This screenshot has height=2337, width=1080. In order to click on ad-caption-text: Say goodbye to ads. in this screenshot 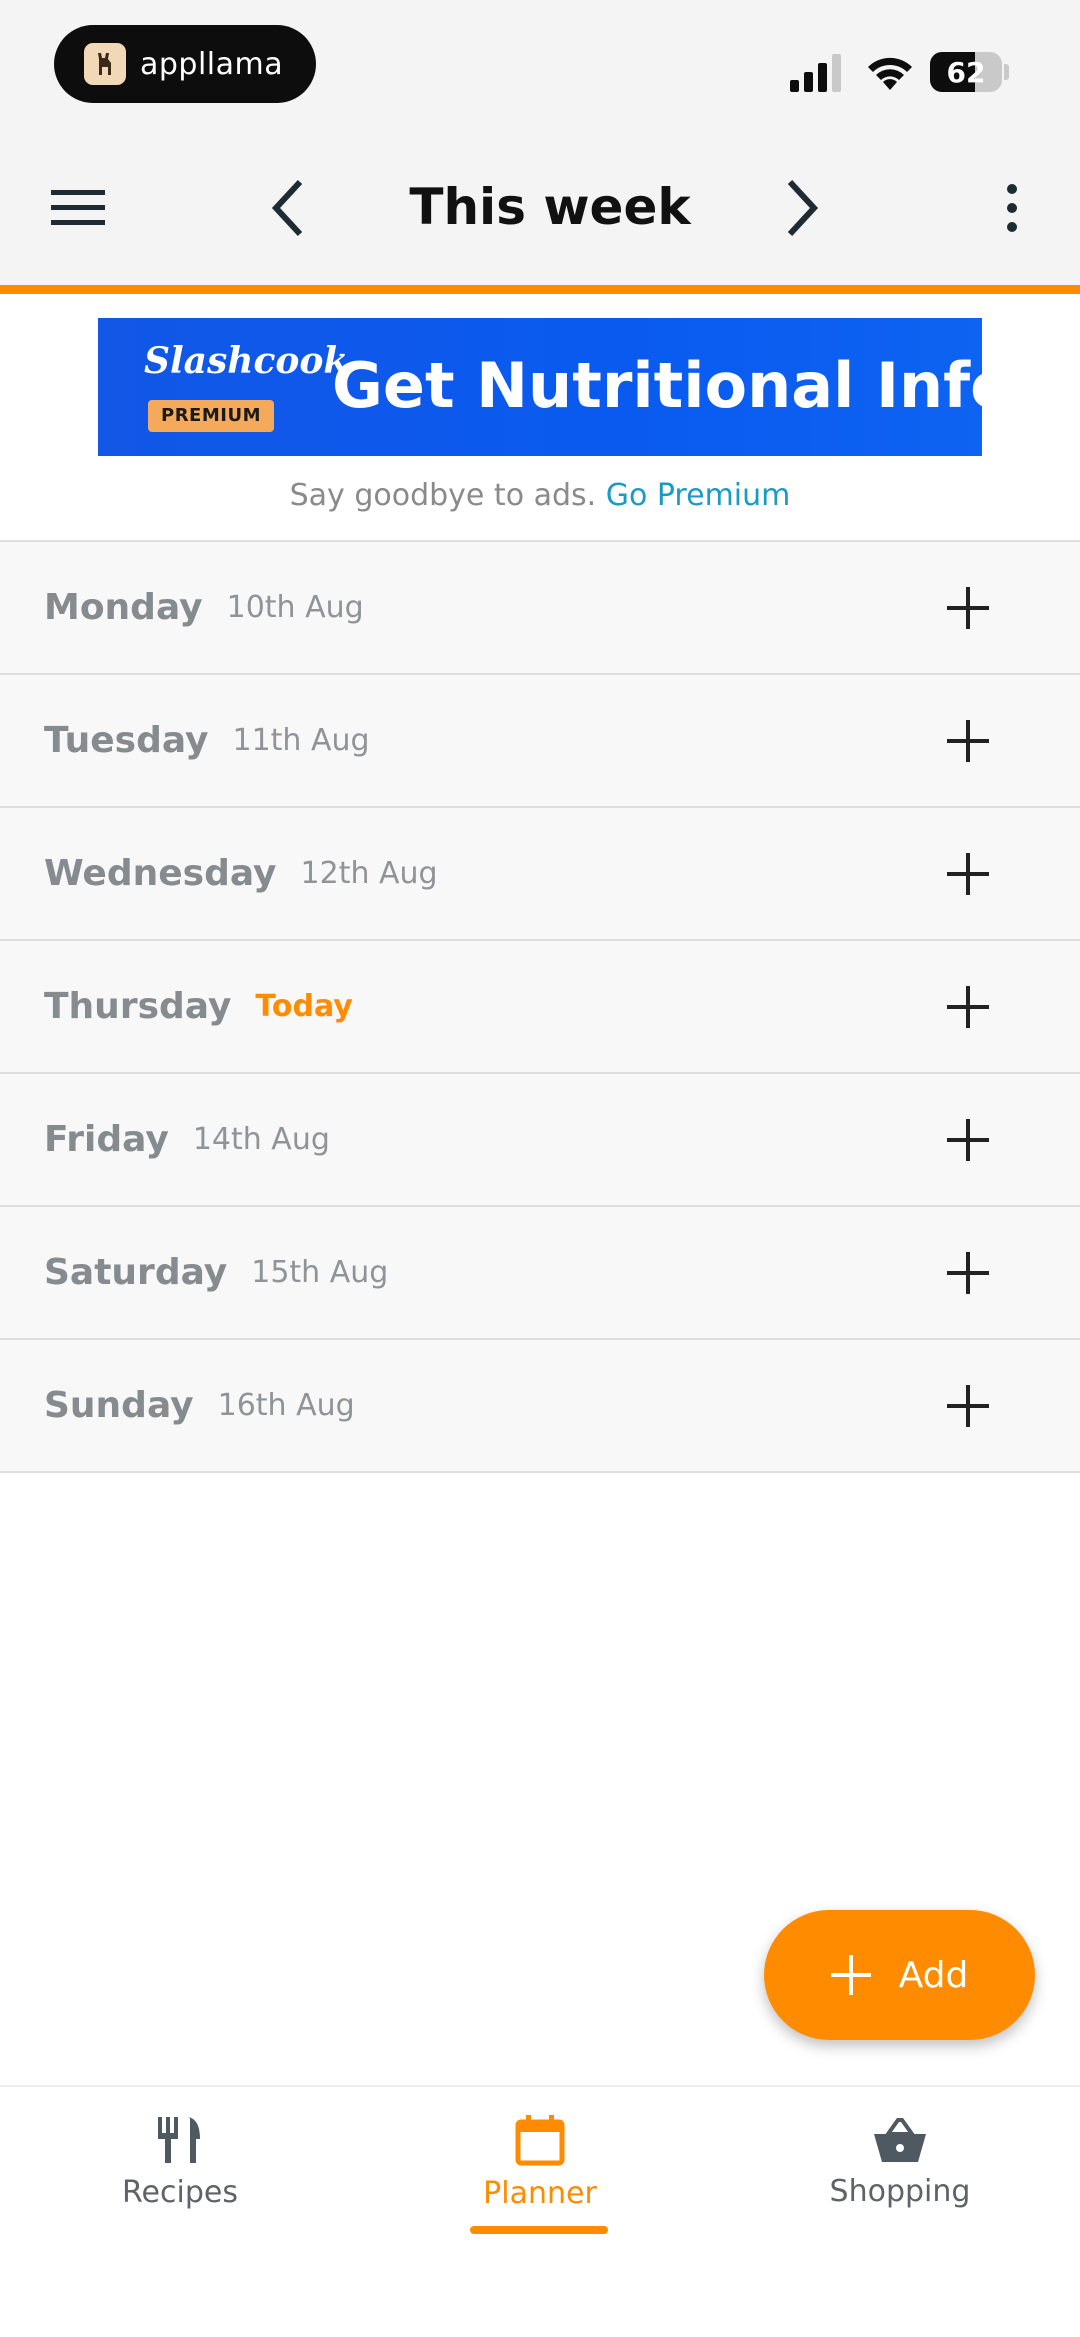, I will do `click(443, 495)`.